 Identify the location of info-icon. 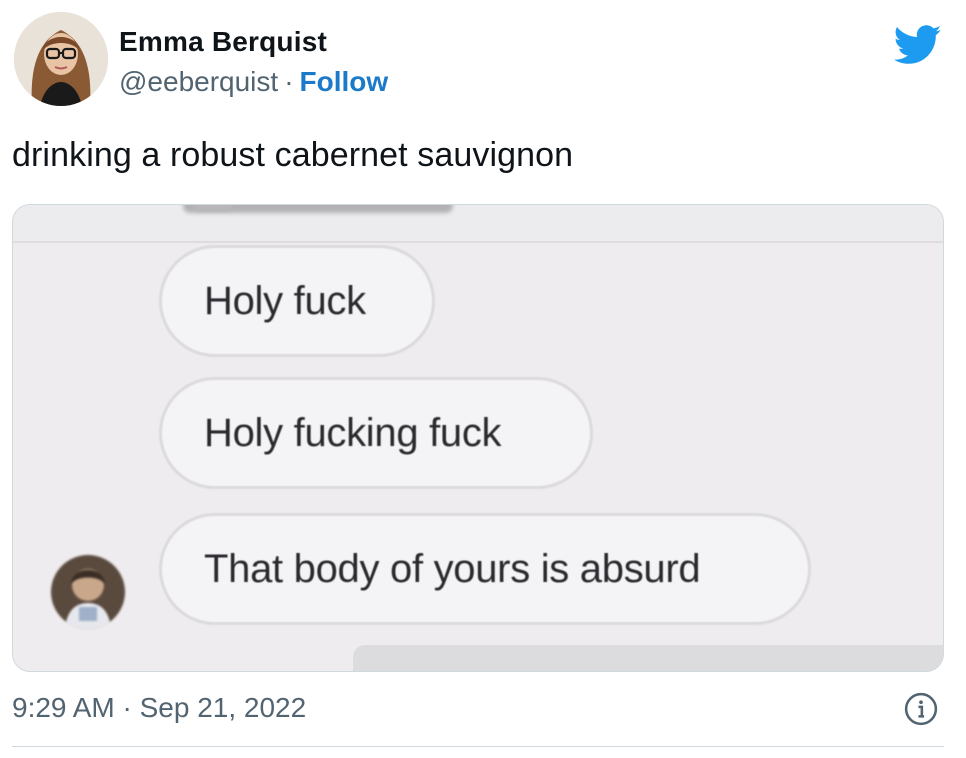
(921, 709).